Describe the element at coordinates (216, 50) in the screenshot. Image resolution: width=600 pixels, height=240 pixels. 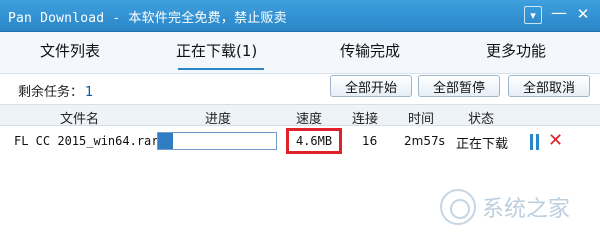
I see `tab-downloading: 正在下载(1)` at that location.